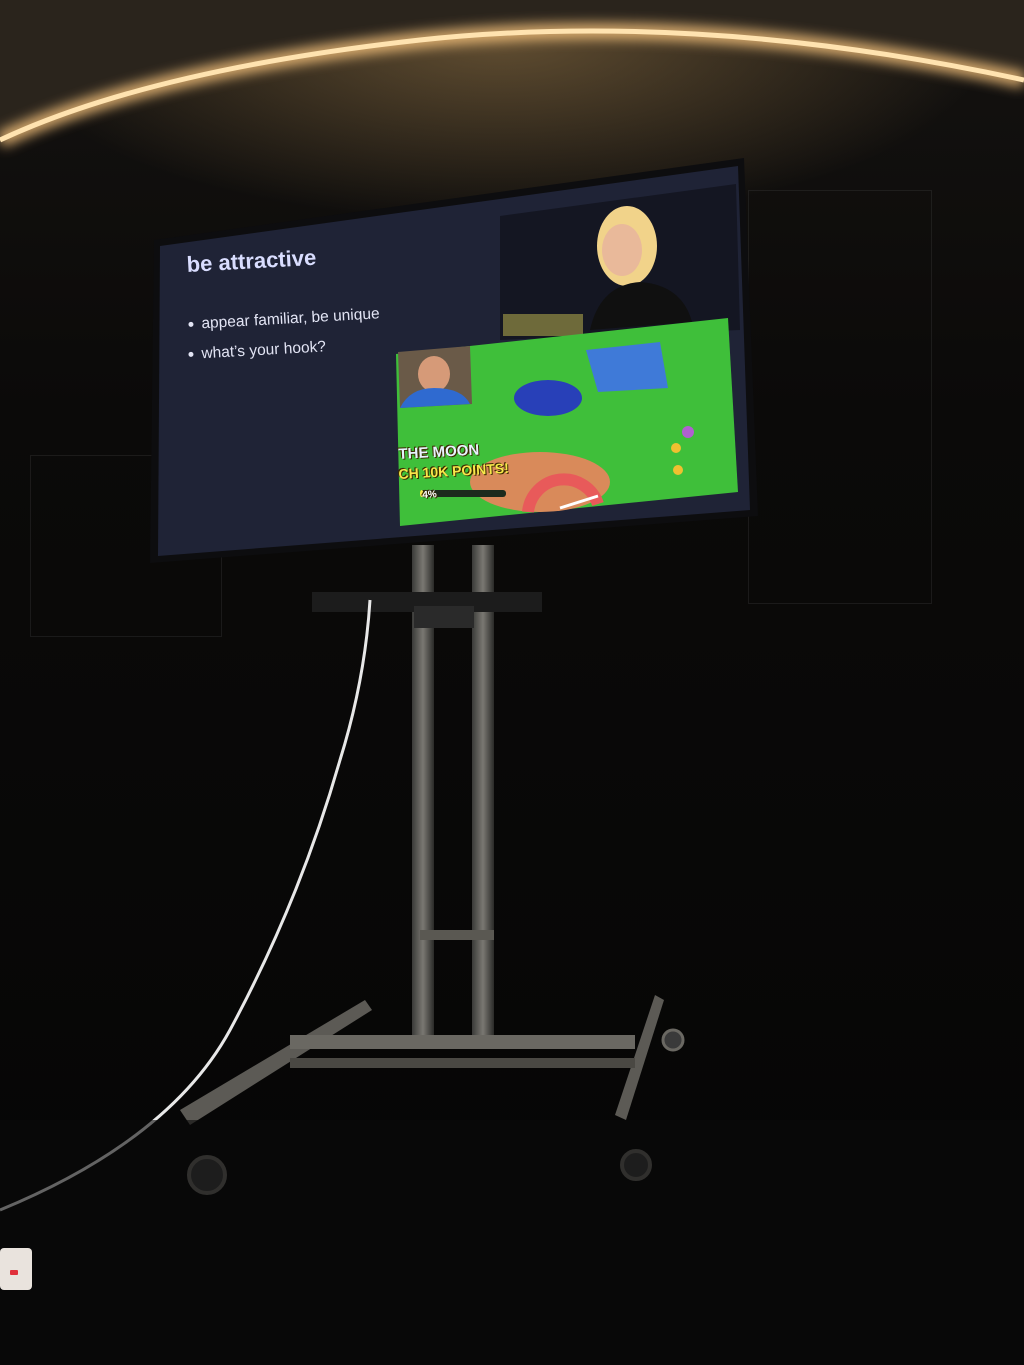 This screenshot has height=1365, width=1024. I want to click on ceiling-surface, so click(512, 70).